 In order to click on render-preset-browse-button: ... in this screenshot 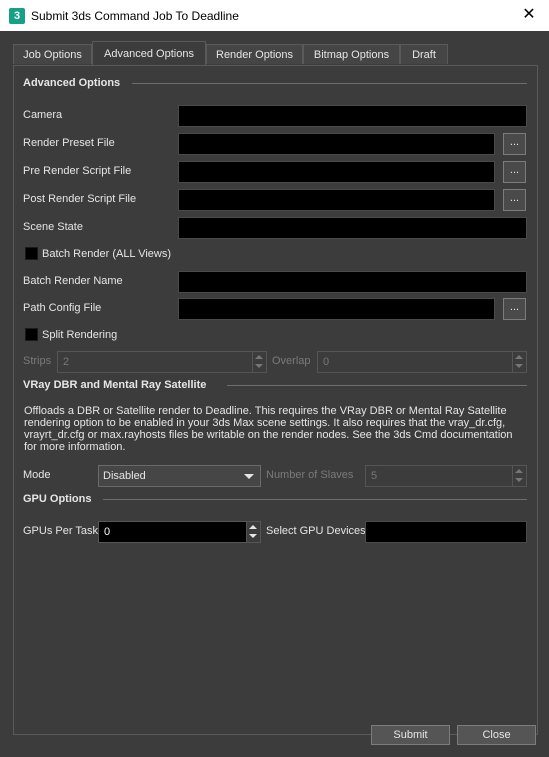, I will do `click(514, 144)`.